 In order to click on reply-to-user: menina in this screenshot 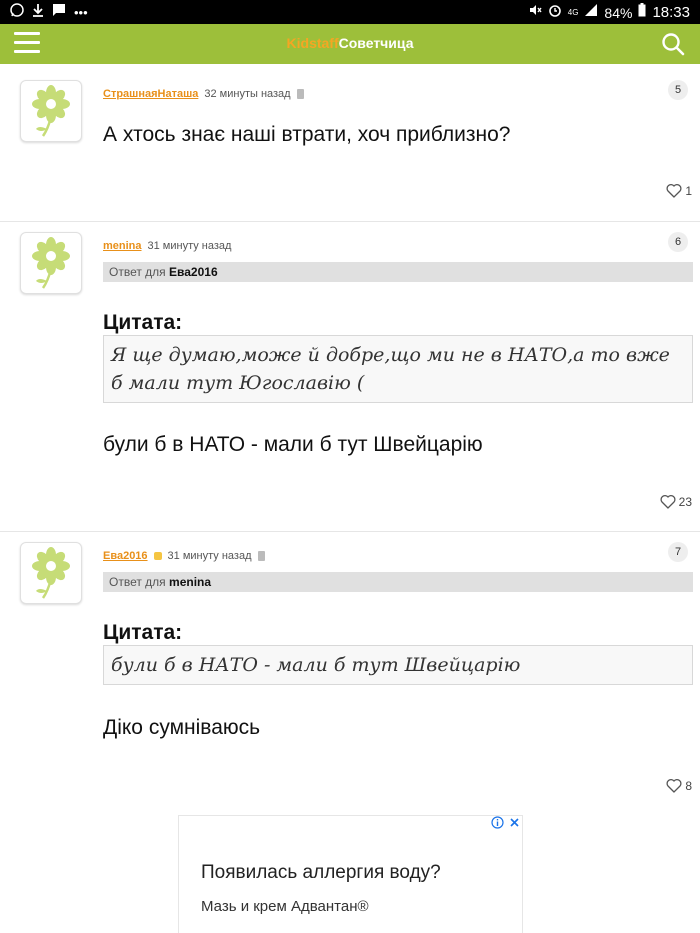, I will do `click(190, 582)`.